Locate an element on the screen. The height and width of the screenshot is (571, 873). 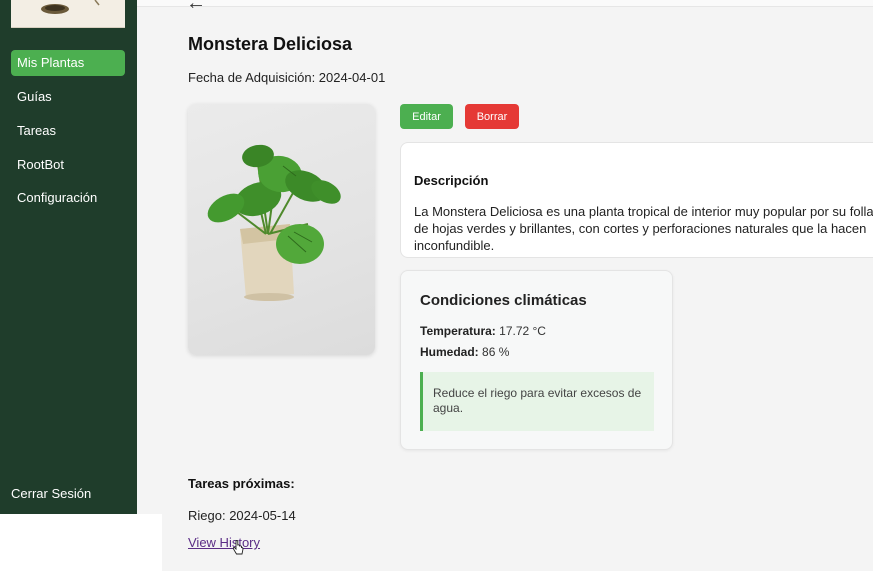
delete-button: Borrar is located at coordinates (492, 116).